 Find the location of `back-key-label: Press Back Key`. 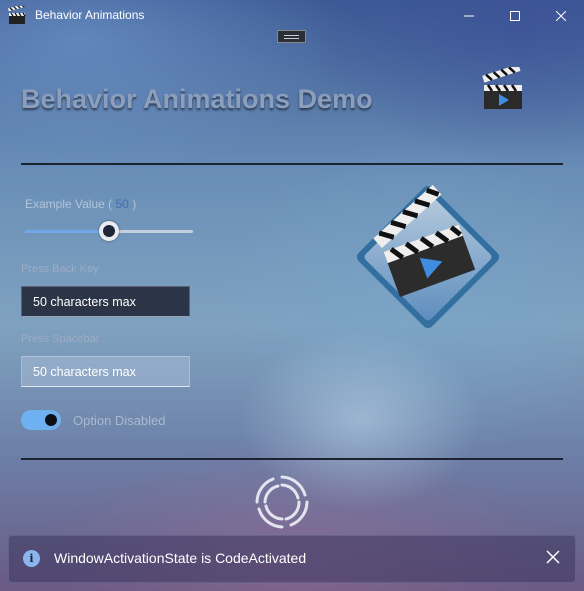

back-key-label: Press Back Key is located at coordinates (60, 269).